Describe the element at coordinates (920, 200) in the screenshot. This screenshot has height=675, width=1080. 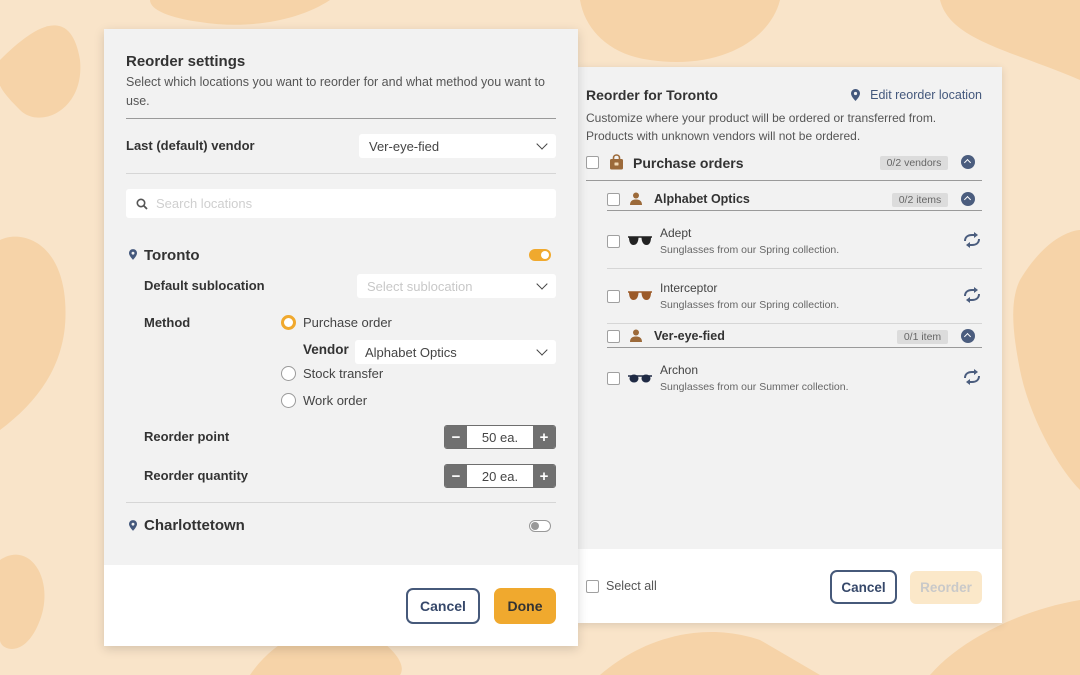
I see `items-count-badge: 0/2 items` at that location.